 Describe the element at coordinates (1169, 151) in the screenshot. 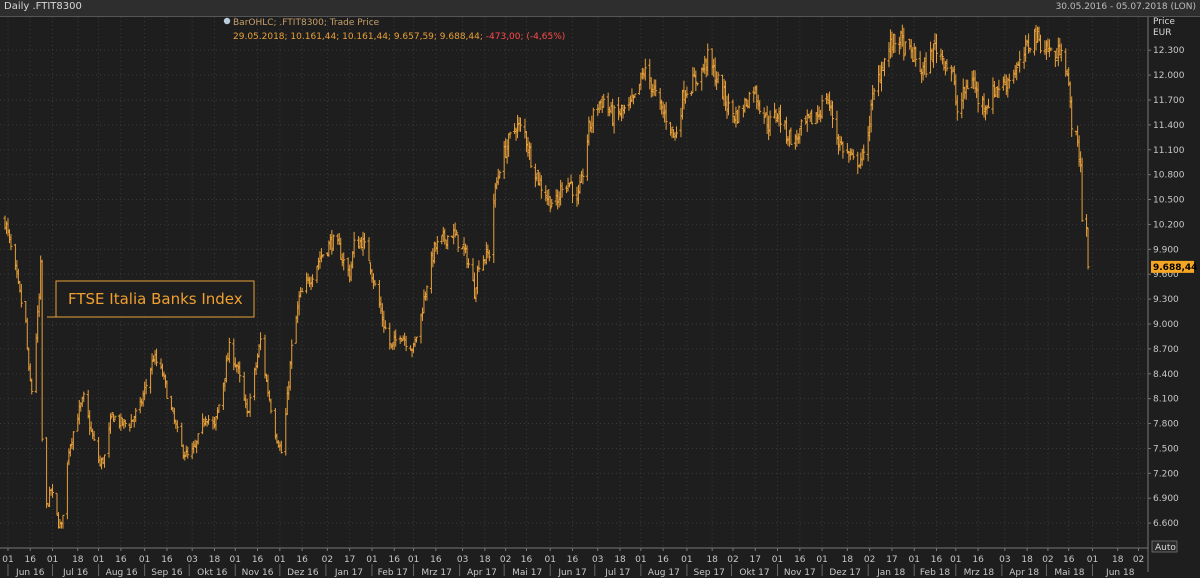

I see `y-tick-label: 11.100` at that location.